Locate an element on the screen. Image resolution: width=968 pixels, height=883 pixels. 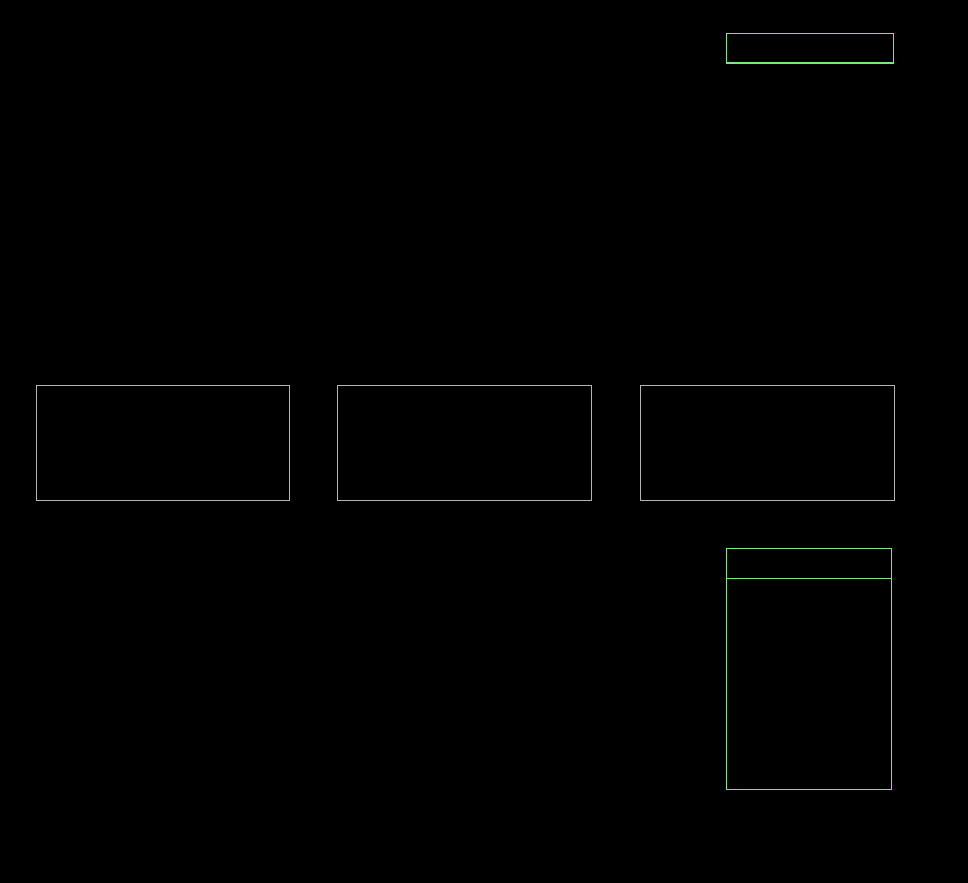
thumbnail-eliminate-reflections is located at coordinates (464, 443).